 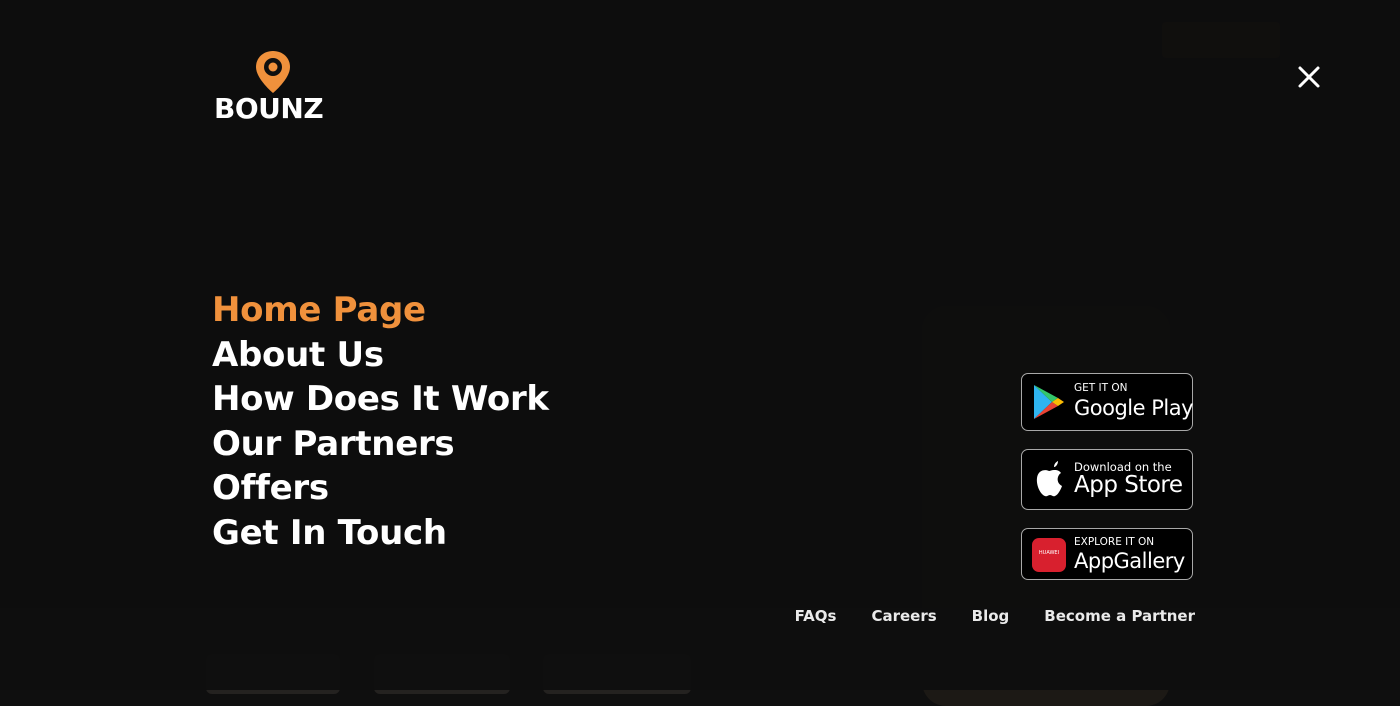 What do you see at coordinates (1129, 561) in the screenshot?
I see `badge-big-text: AppGallery` at bounding box center [1129, 561].